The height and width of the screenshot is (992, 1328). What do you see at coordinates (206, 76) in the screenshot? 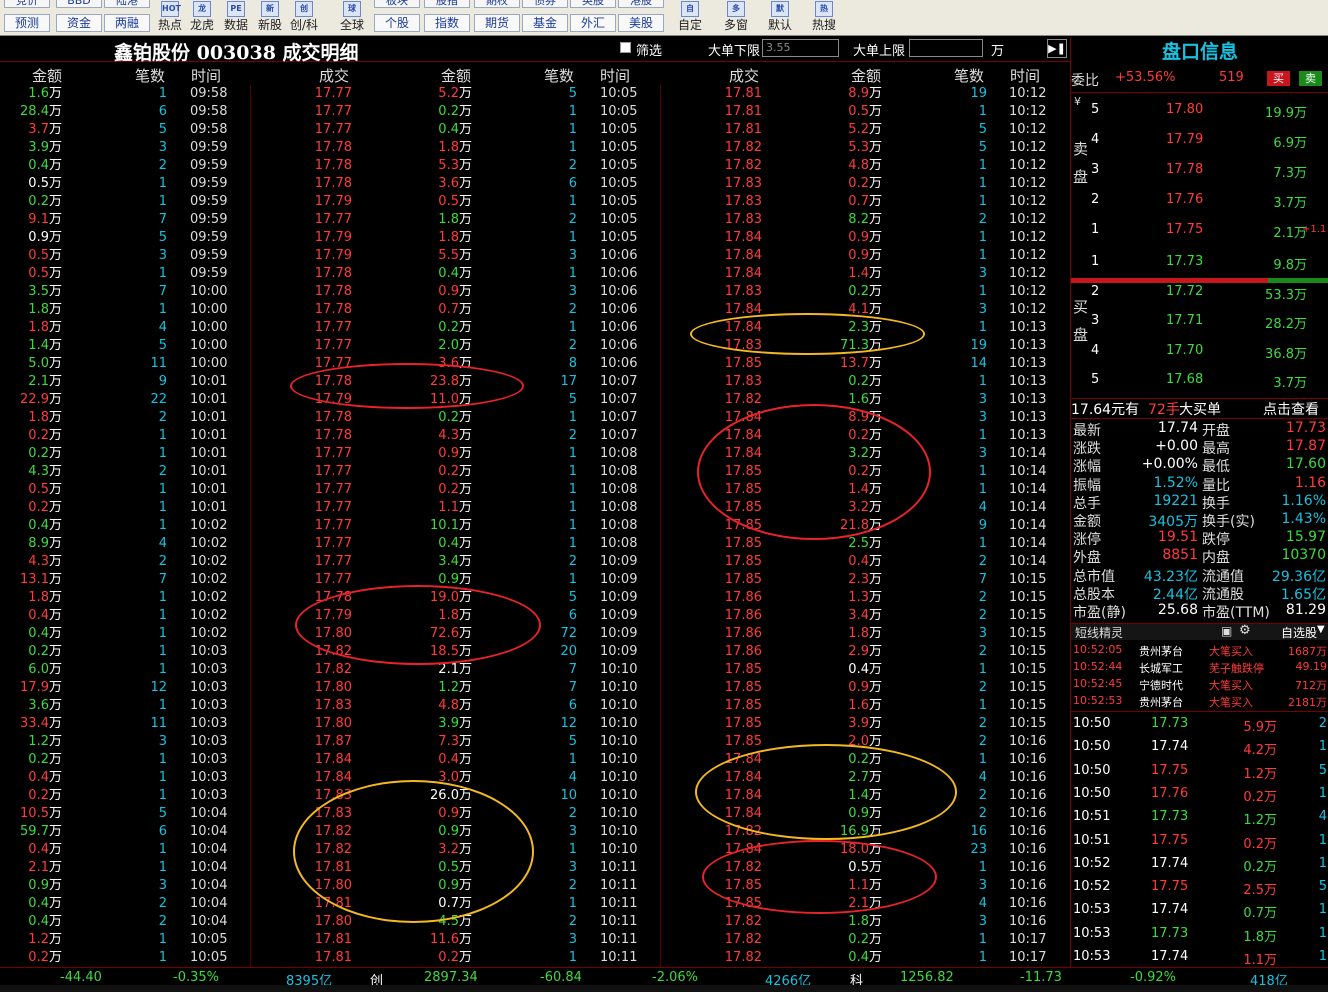
I see `col-time-1: 时间` at bounding box center [206, 76].